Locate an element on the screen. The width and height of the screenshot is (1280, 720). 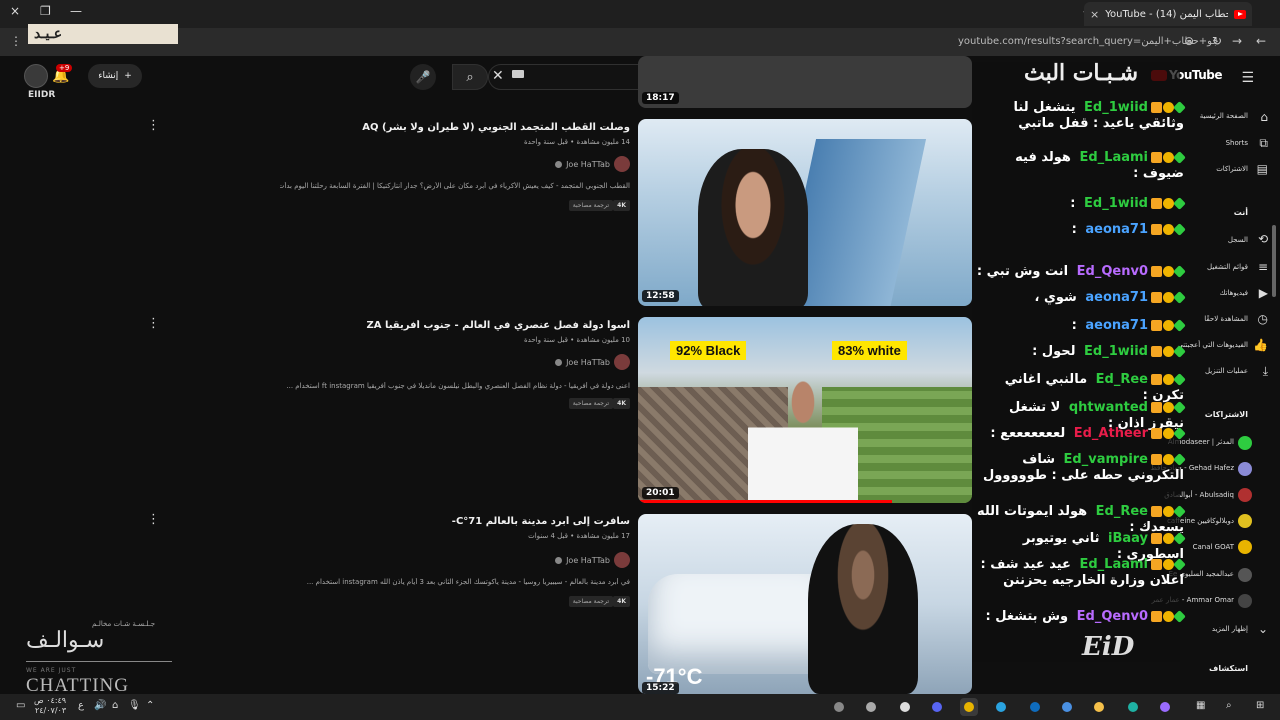
clear-search-icon: ✕ is located at coordinates (498, 76).